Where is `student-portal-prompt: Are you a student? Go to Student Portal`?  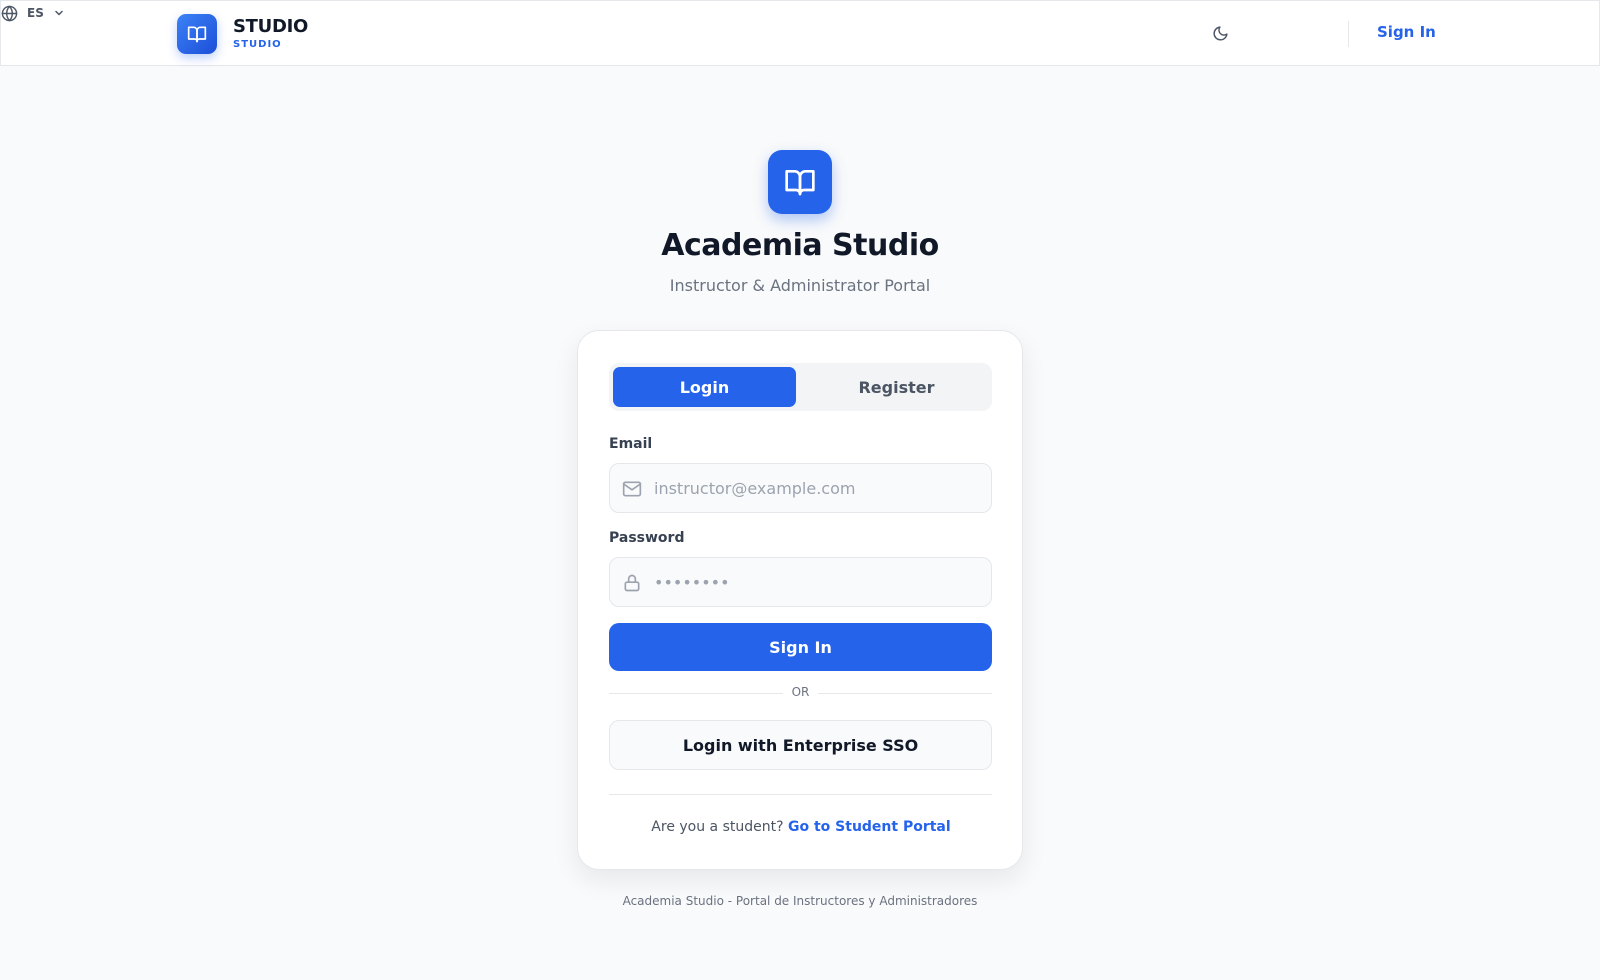
student-portal-prompt: Are you a student? Go to Student Portal is located at coordinates (801, 827).